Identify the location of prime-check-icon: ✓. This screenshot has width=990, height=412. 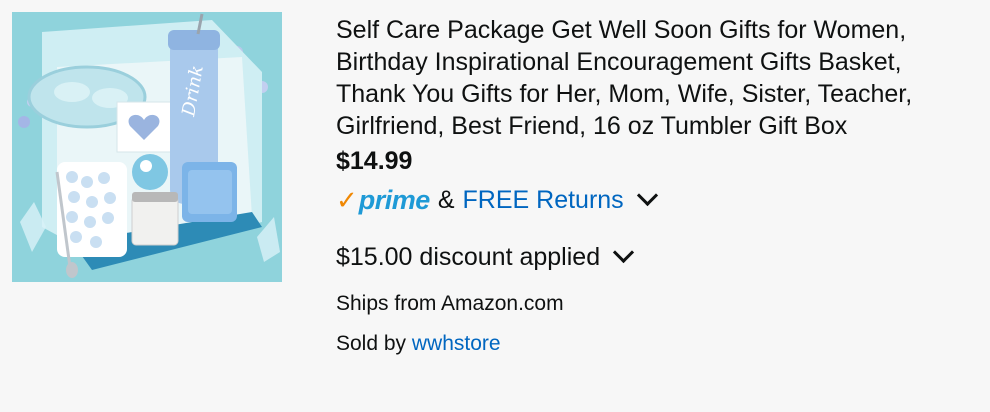
(347, 199).